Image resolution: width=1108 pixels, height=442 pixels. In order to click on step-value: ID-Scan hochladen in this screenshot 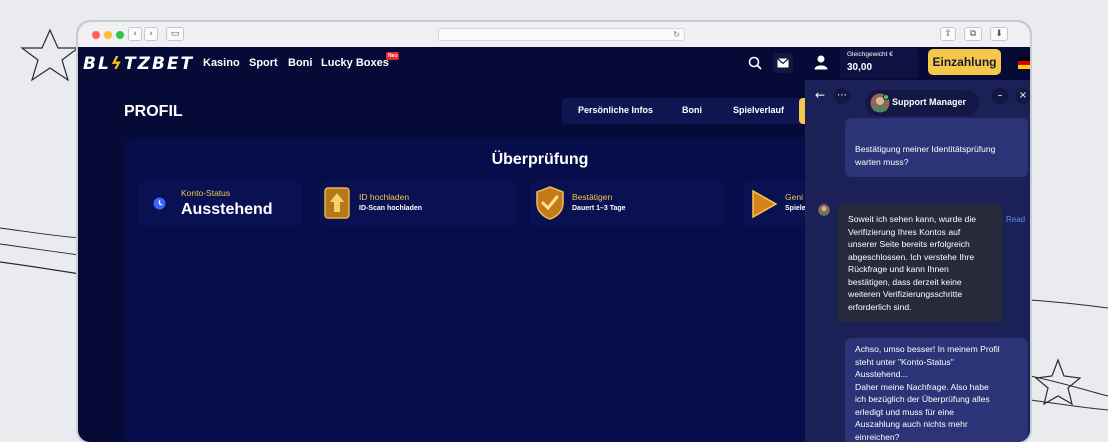, I will do `click(390, 208)`.